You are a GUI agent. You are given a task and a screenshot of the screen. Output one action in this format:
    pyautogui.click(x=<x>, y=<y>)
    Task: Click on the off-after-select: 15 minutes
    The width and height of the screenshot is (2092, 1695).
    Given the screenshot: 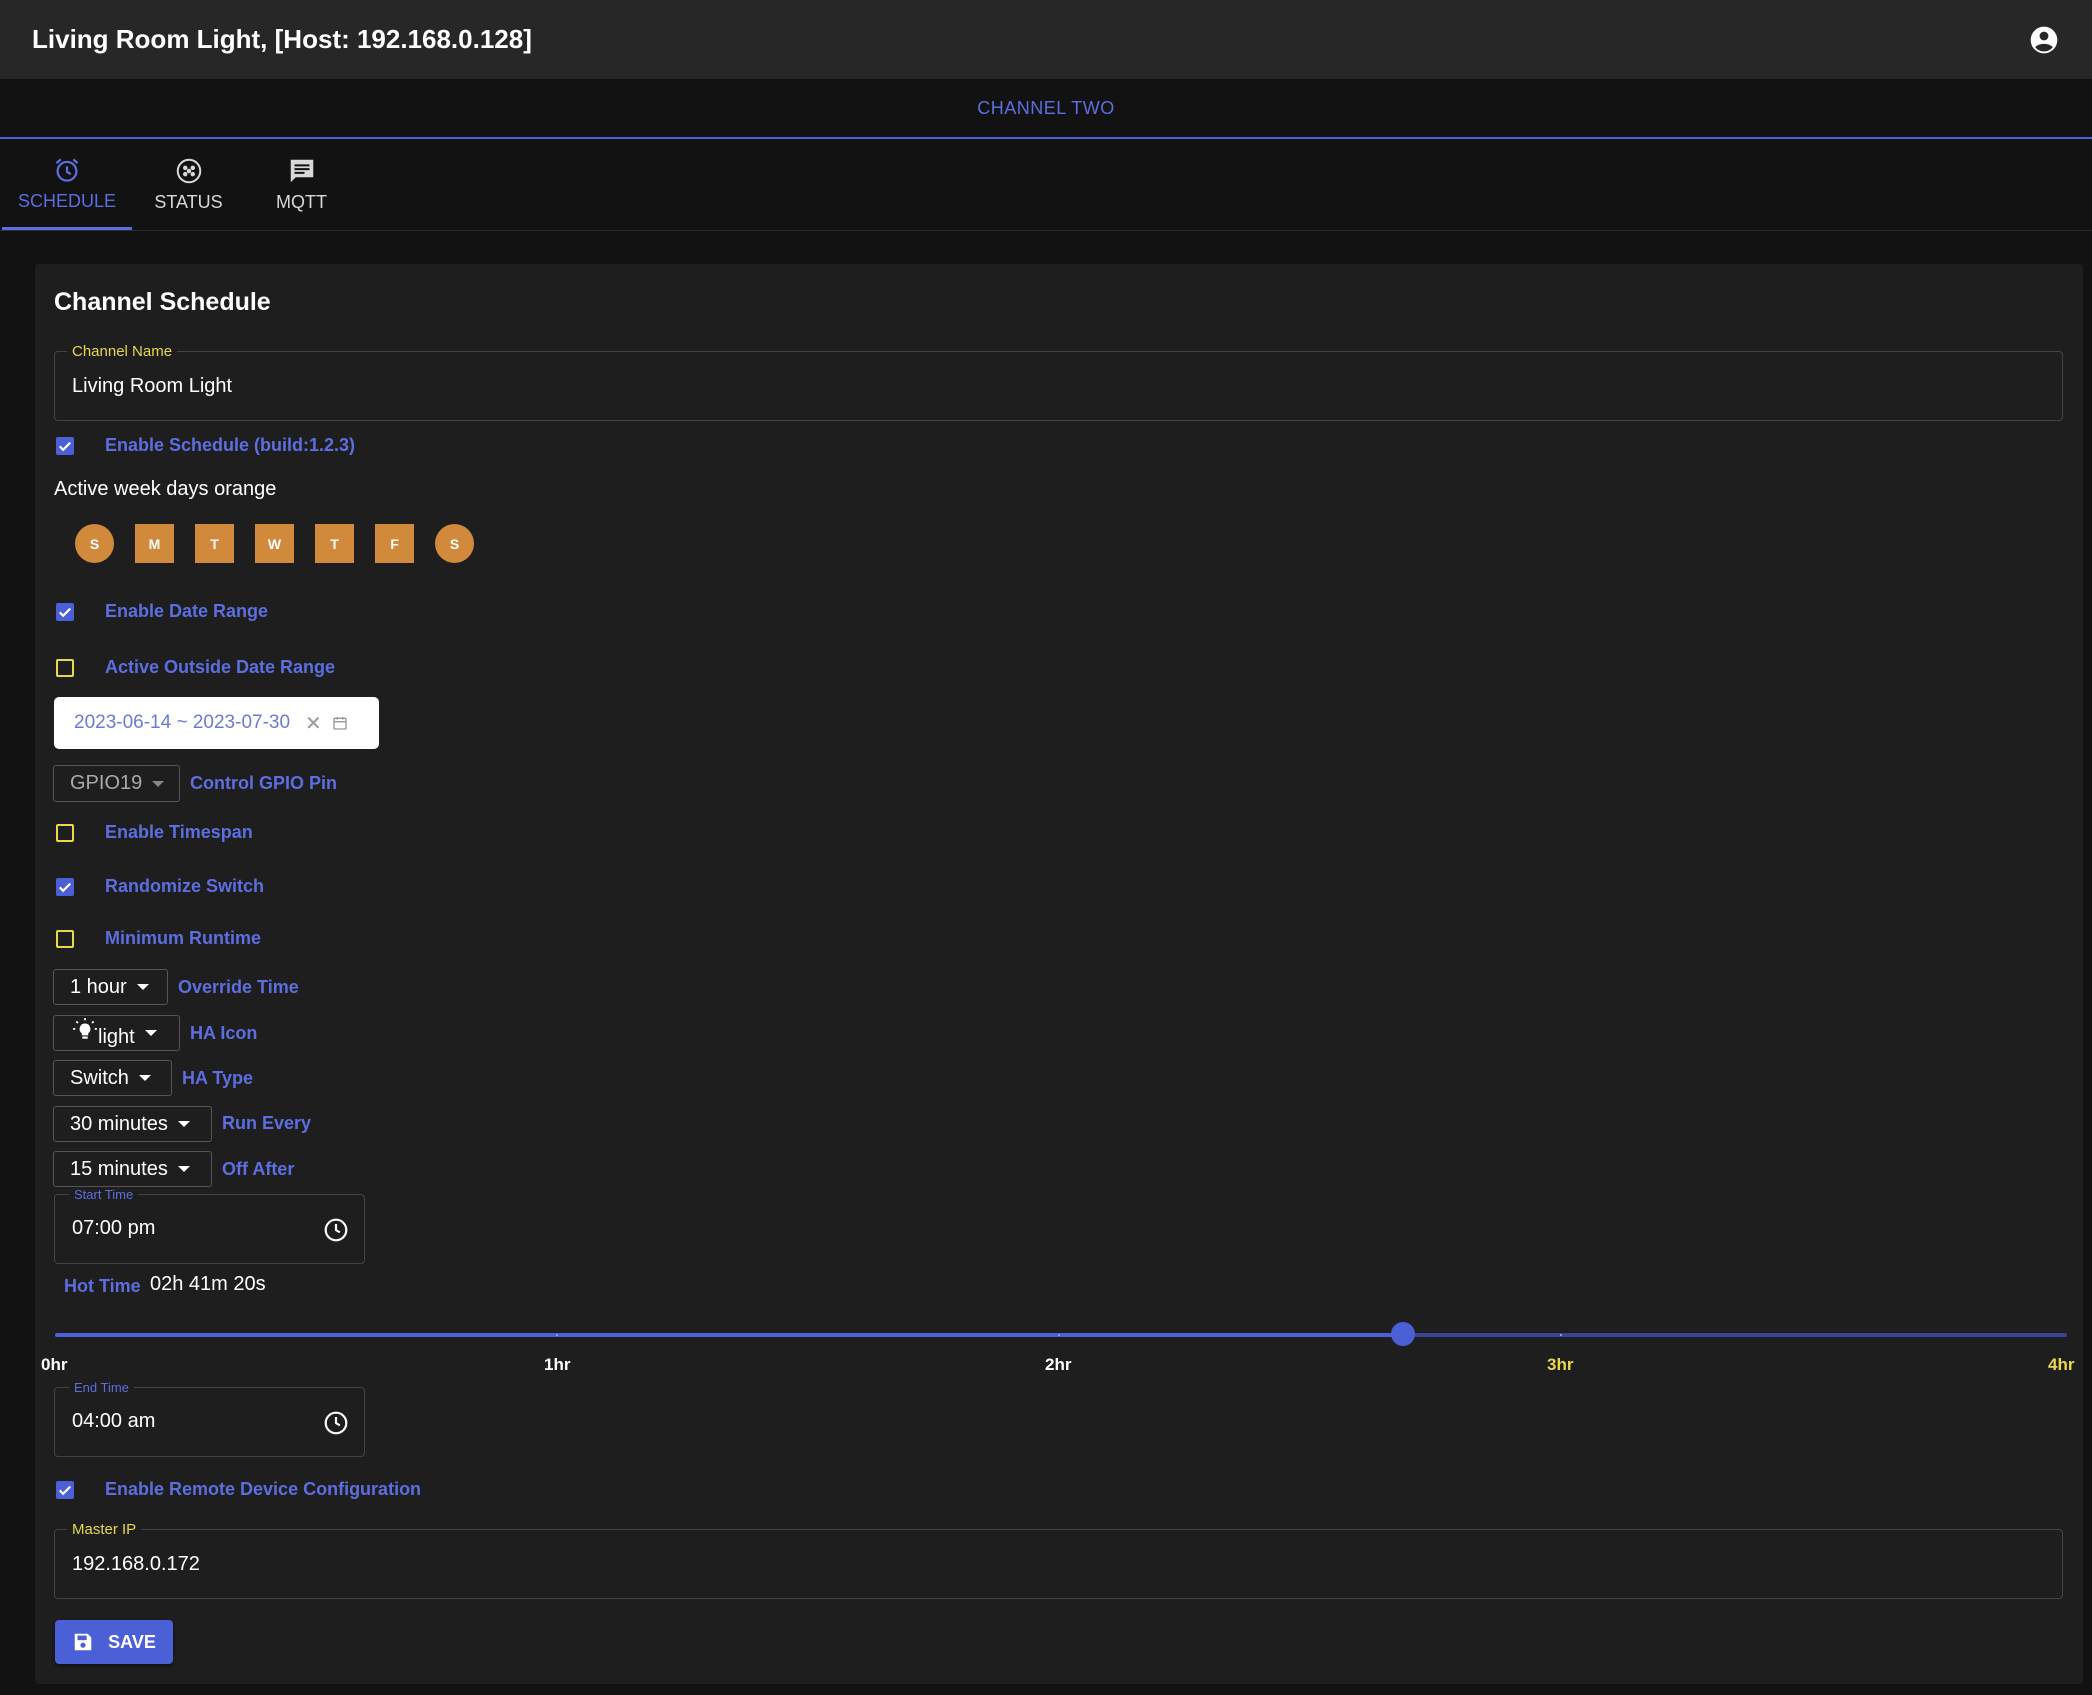 What is the action you would take?
    pyautogui.click(x=132, y=1169)
    